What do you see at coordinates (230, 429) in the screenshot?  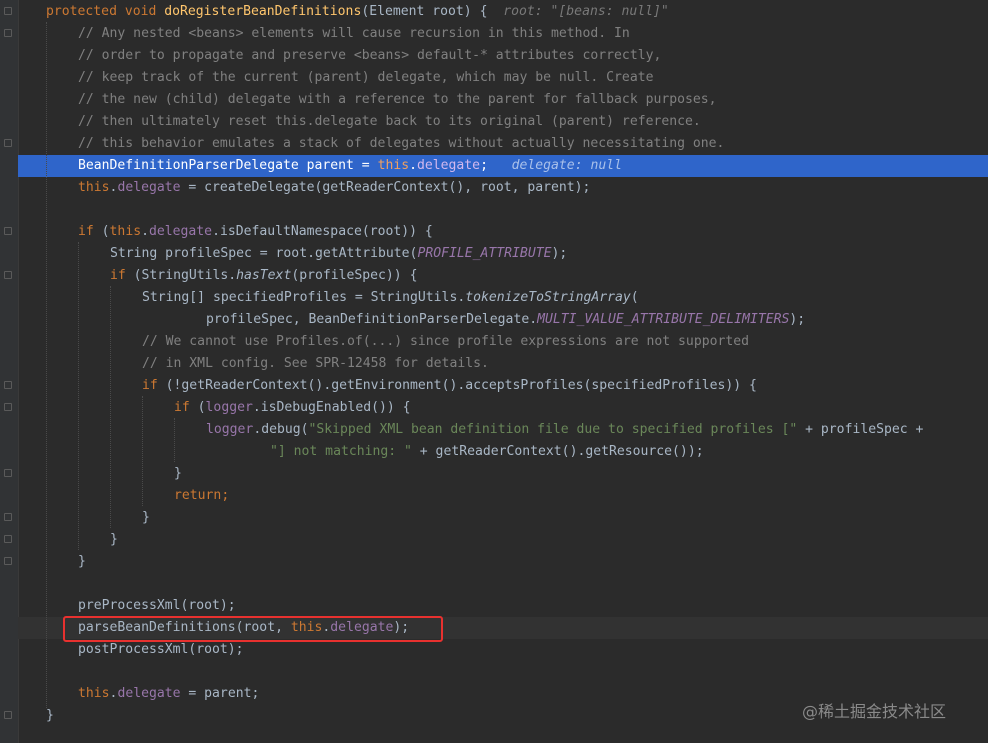 I see `code-token: logger` at bounding box center [230, 429].